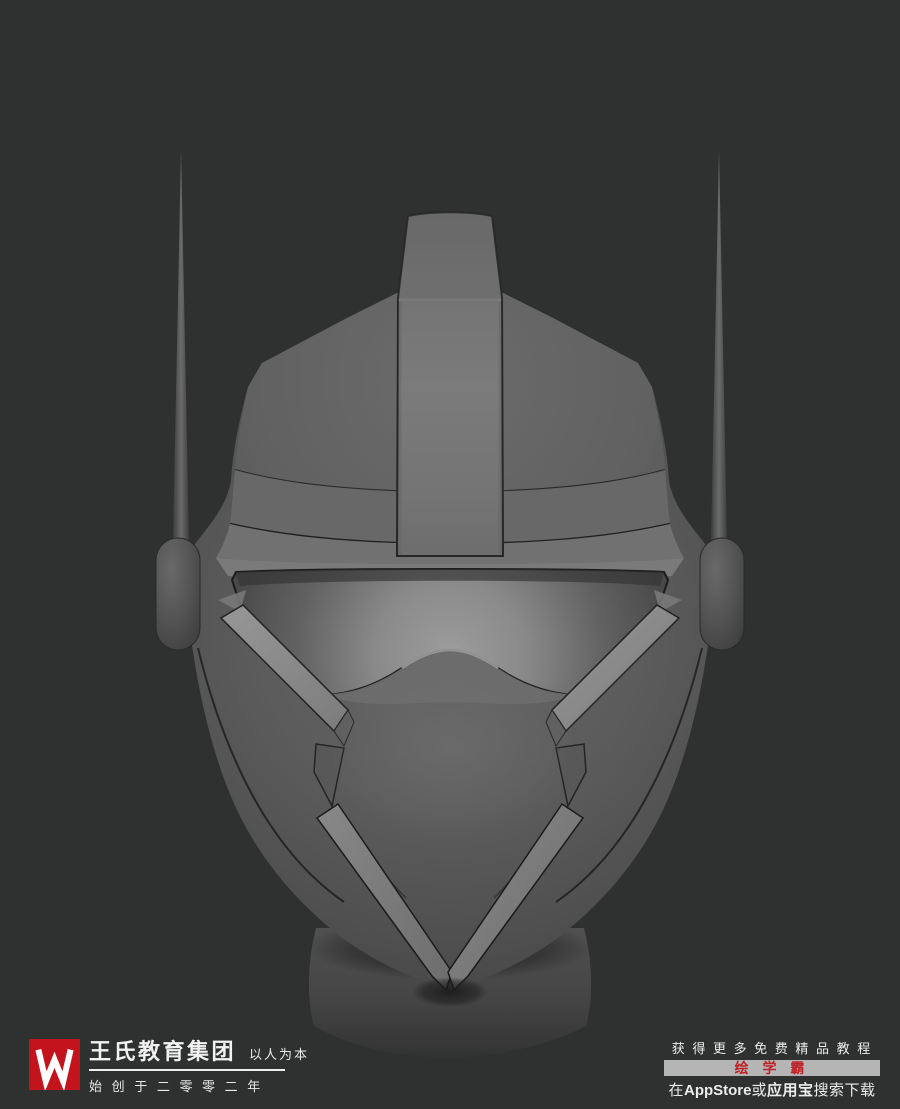 This screenshot has height=1109, width=900. What do you see at coordinates (450, 255) in the screenshot?
I see `crest-top-face` at bounding box center [450, 255].